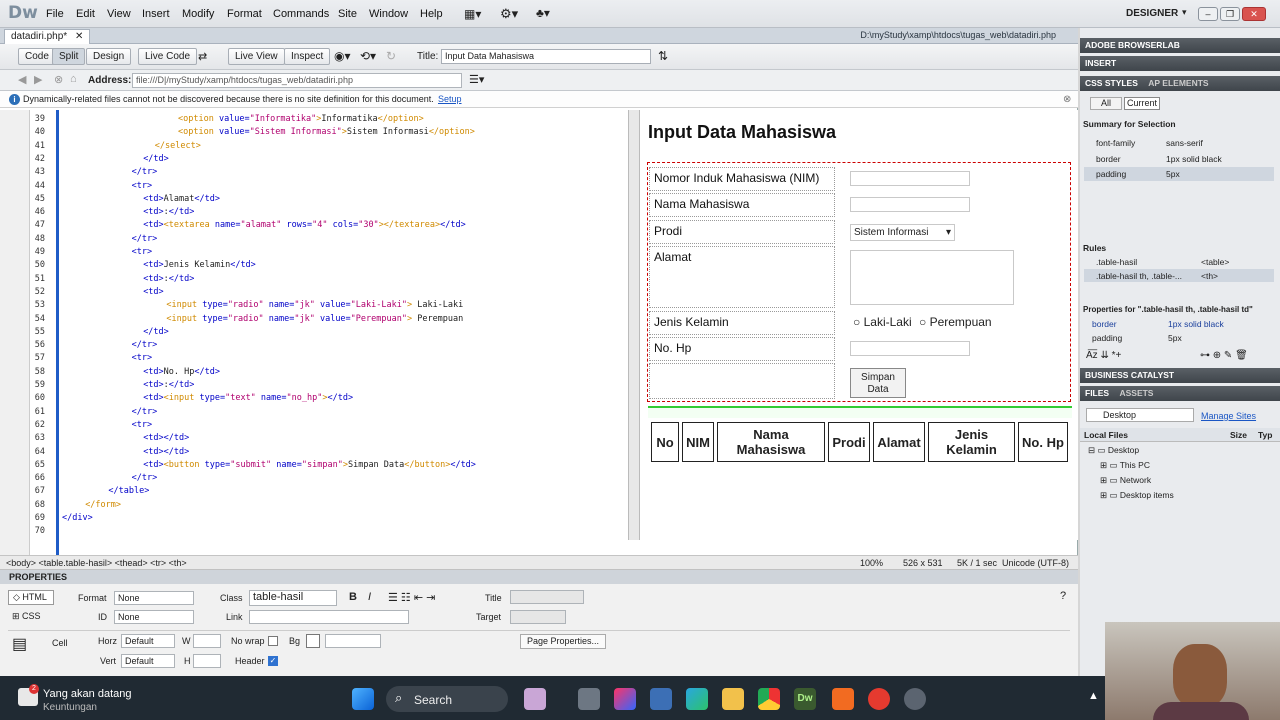 The height and width of the screenshot is (720, 1280). Describe the element at coordinates (1184, 12) in the screenshot. I see `chevron-down-icon: ▾` at that location.